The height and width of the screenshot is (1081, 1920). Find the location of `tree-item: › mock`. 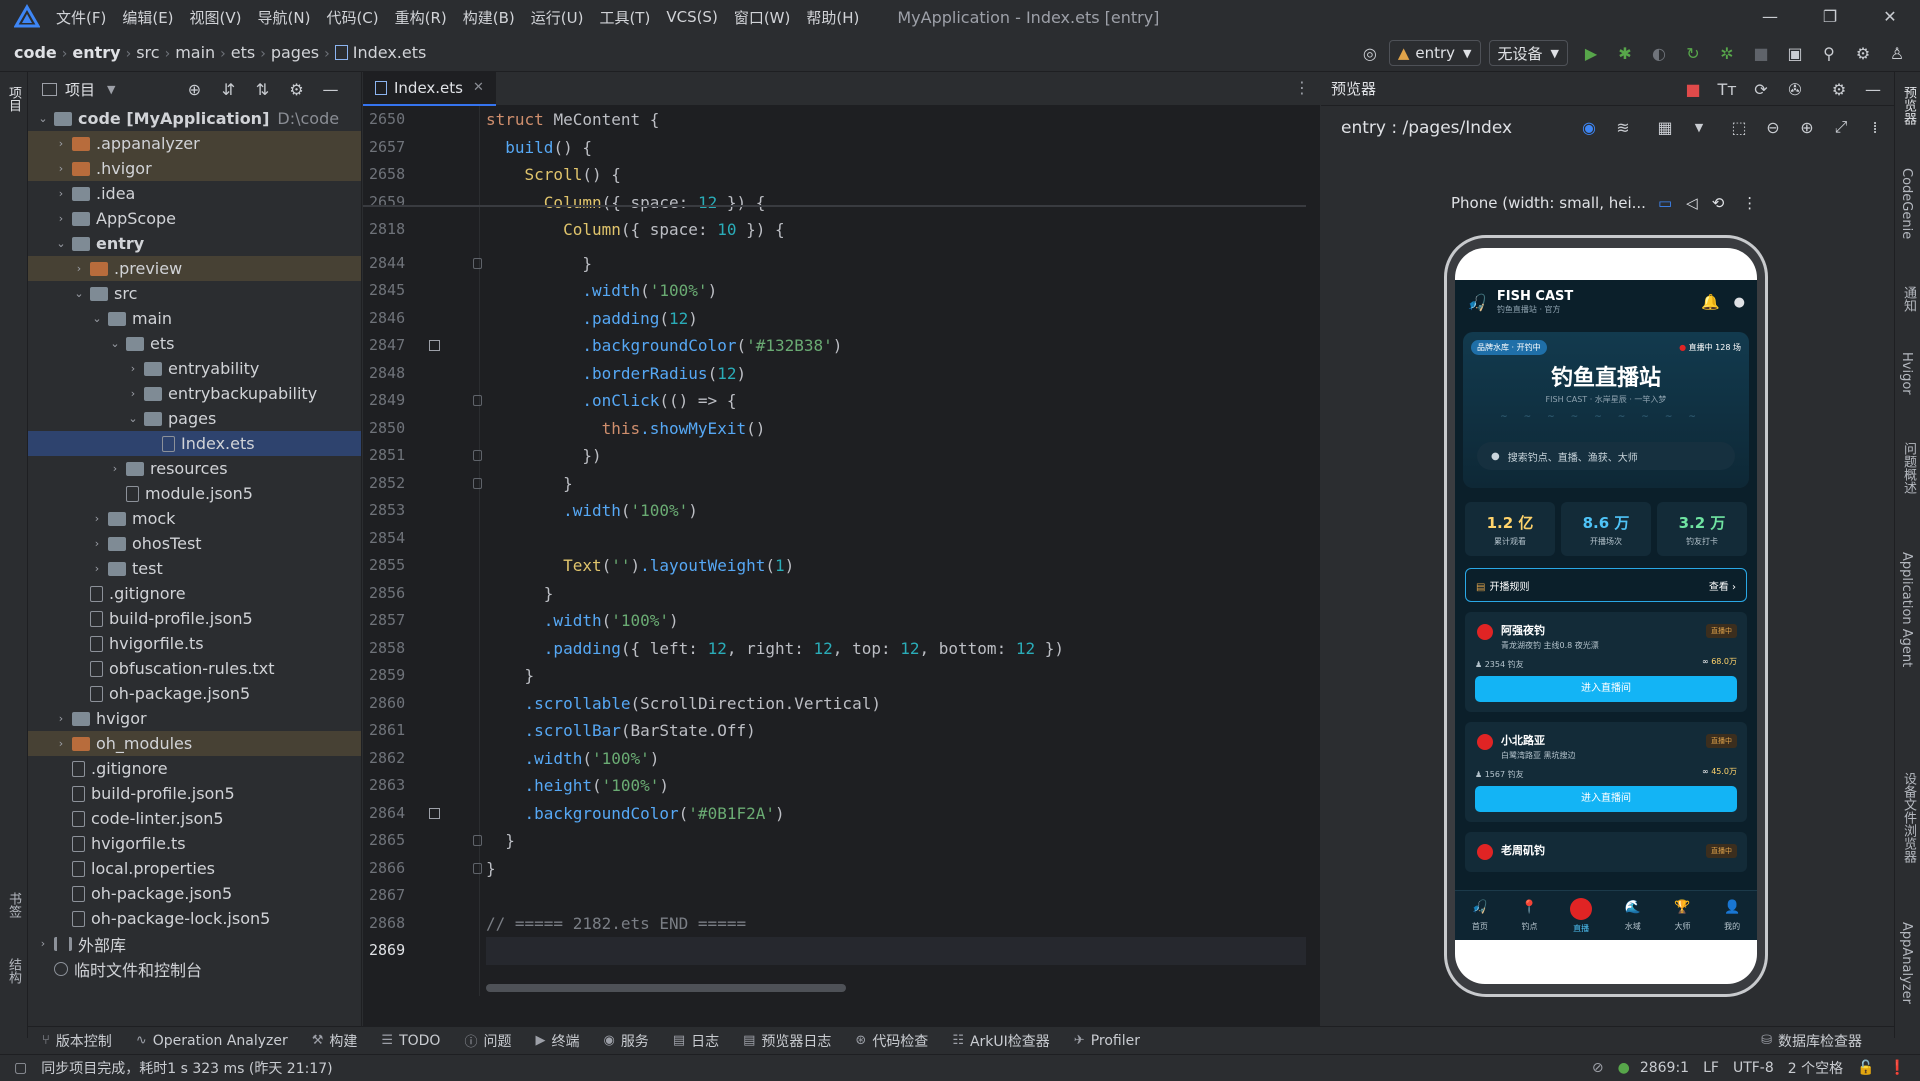

tree-item: › mock is located at coordinates (194, 518).